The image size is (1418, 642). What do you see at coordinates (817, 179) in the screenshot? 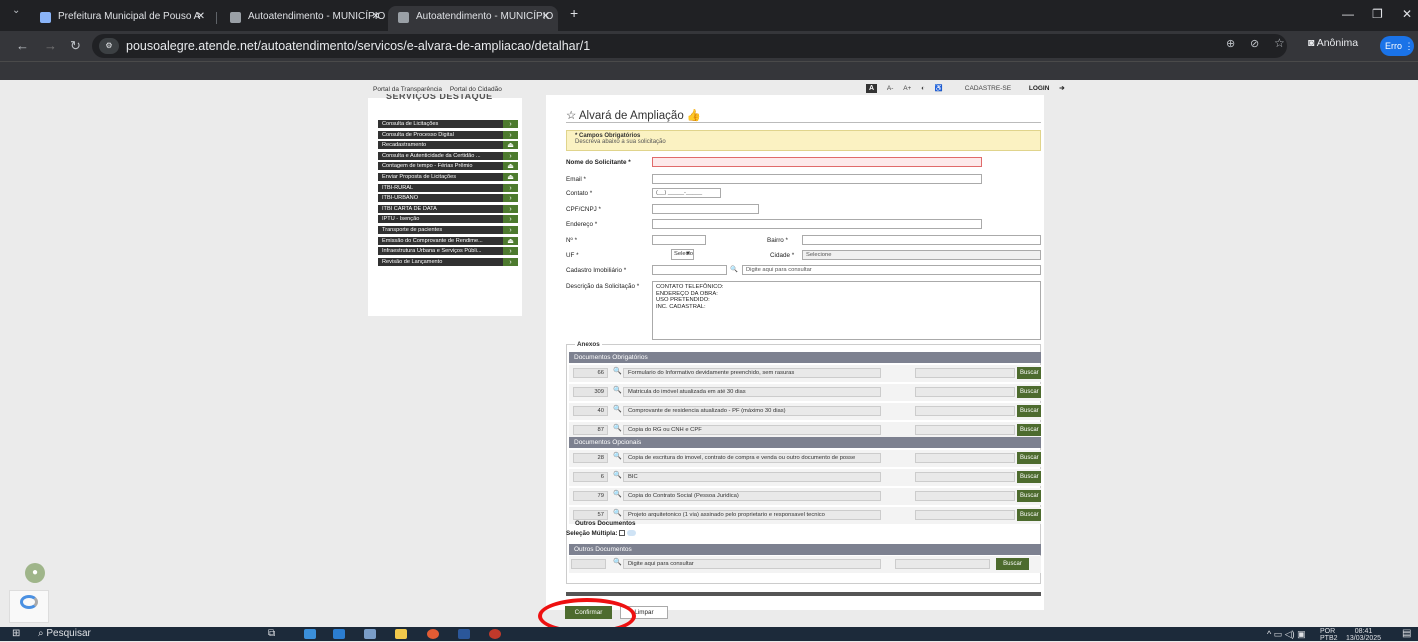
I see `email-input` at bounding box center [817, 179].